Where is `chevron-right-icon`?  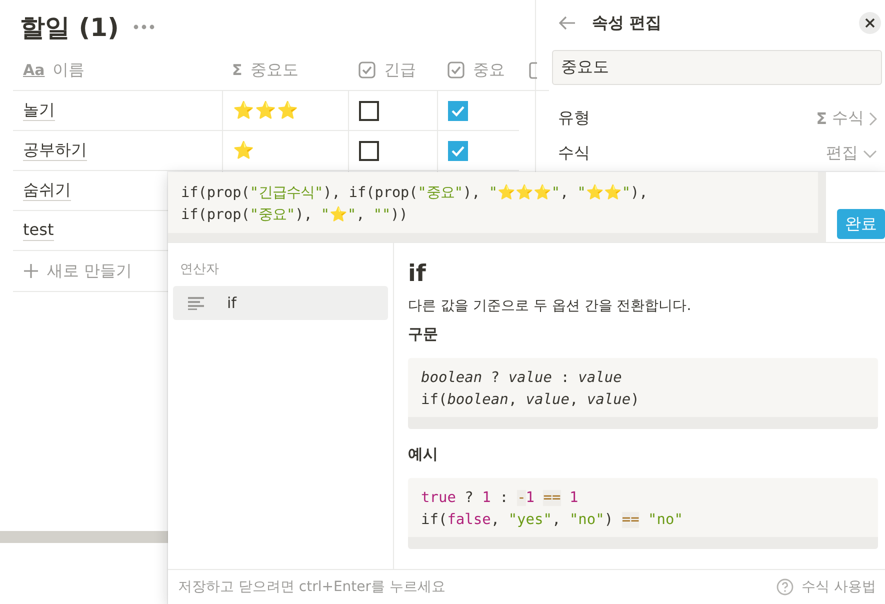 chevron-right-icon is located at coordinates (873, 119).